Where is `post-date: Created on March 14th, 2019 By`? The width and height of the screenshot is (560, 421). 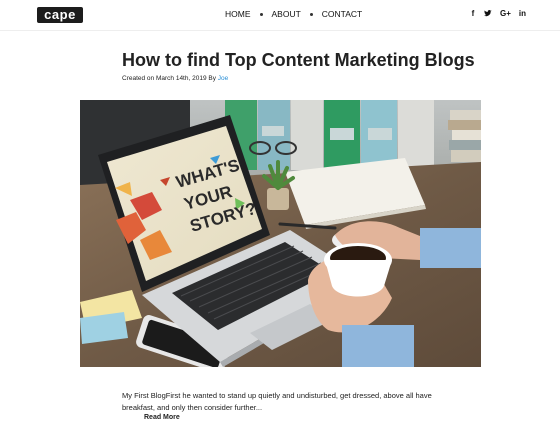
post-date: Created on March 14th, 2019 By is located at coordinates (169, 78).